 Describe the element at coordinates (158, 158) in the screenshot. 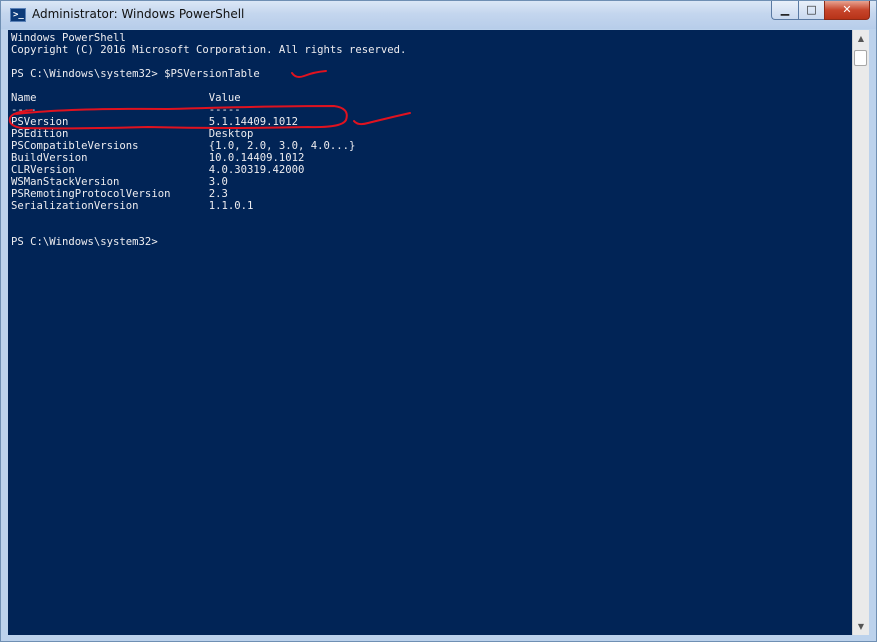

I see `table-row-buildversion: BuildVersion 10.0.14409.1012` at that location.